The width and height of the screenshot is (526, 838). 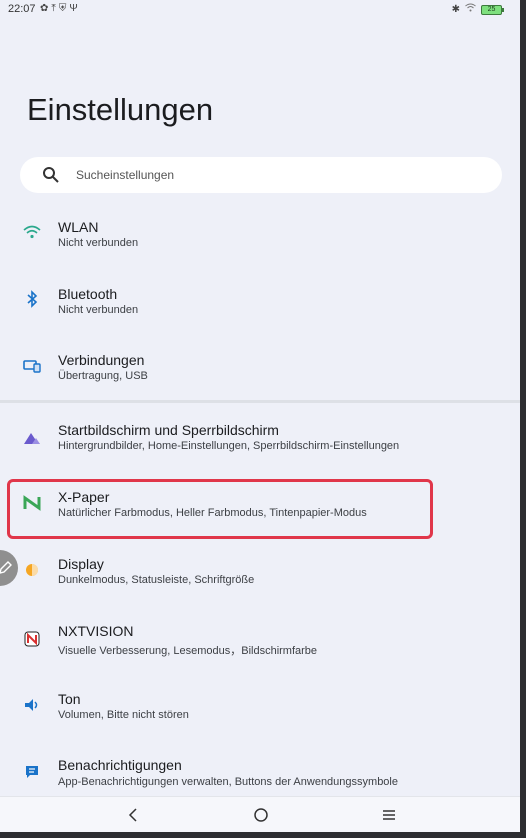 What do you see at coordinates (32, 438) in the screenshot?
I see `home-screen-icon` at bounding box center [32, 438].